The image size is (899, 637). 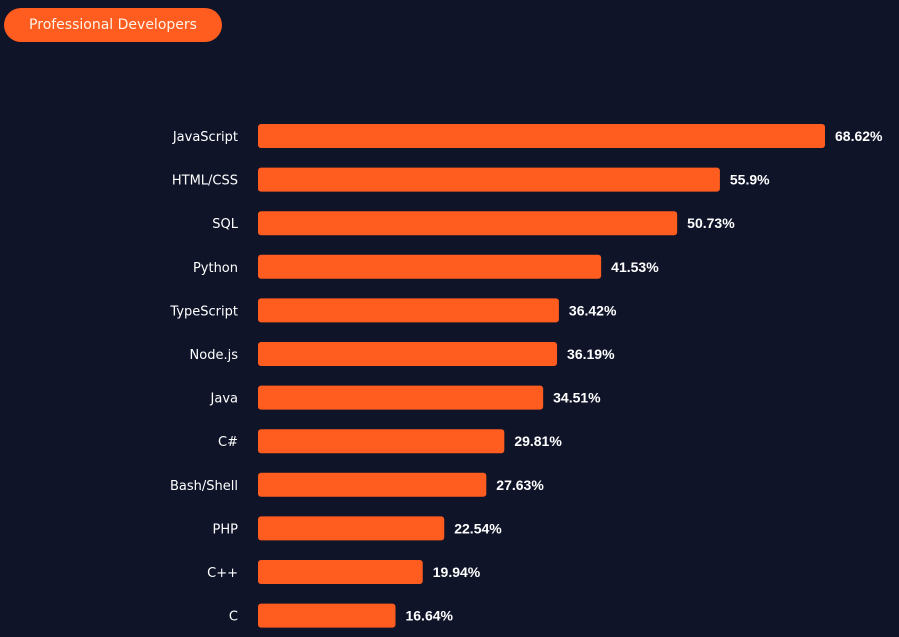 I want to click on bar-typescript, so click(x=408, y=310).